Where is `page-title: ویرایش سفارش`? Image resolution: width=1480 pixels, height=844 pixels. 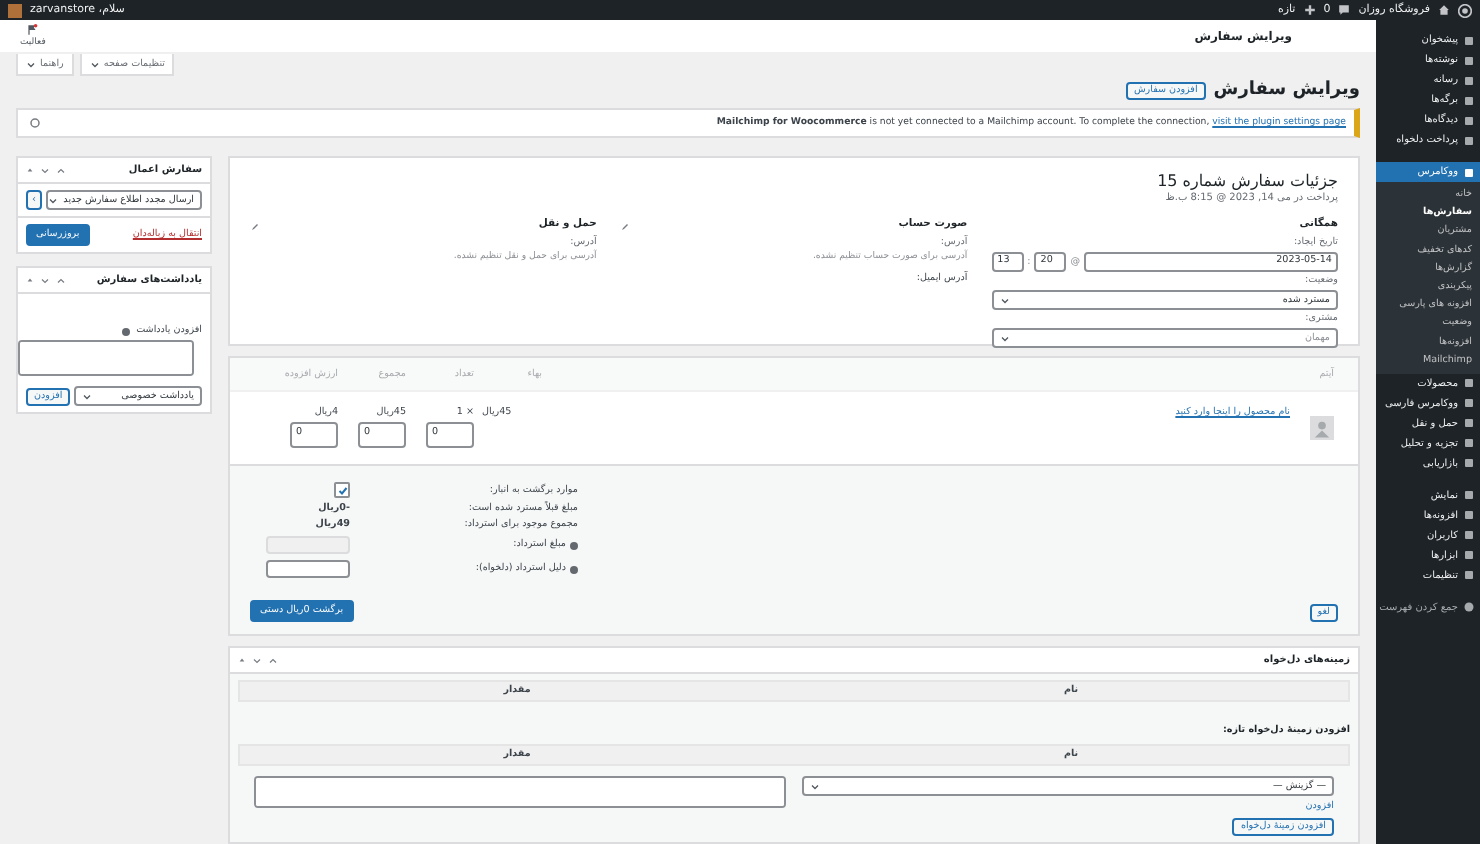 page-title: ویرایش سفارش is located at coordinates (1286, 90).